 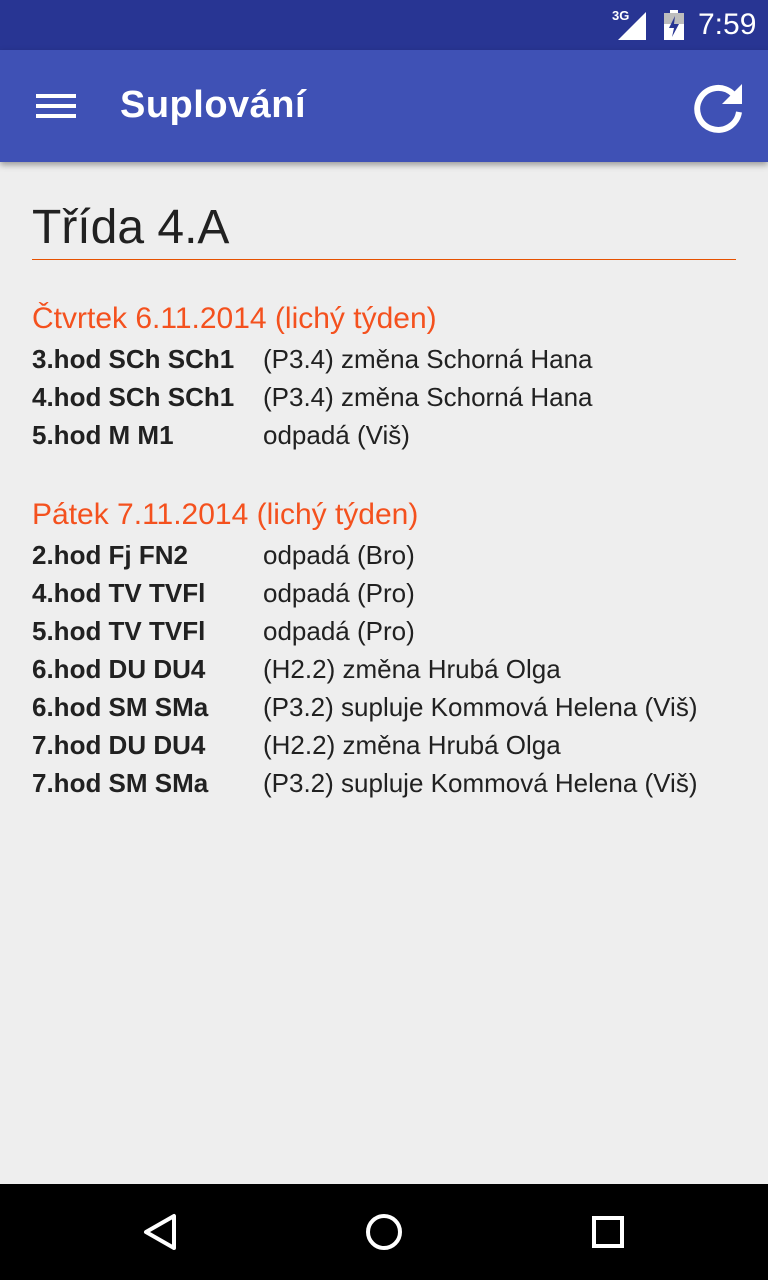 I want to click on substitution-row: 5.hod TV TVFl odpadá (Pro), so click(x=384, y=631).